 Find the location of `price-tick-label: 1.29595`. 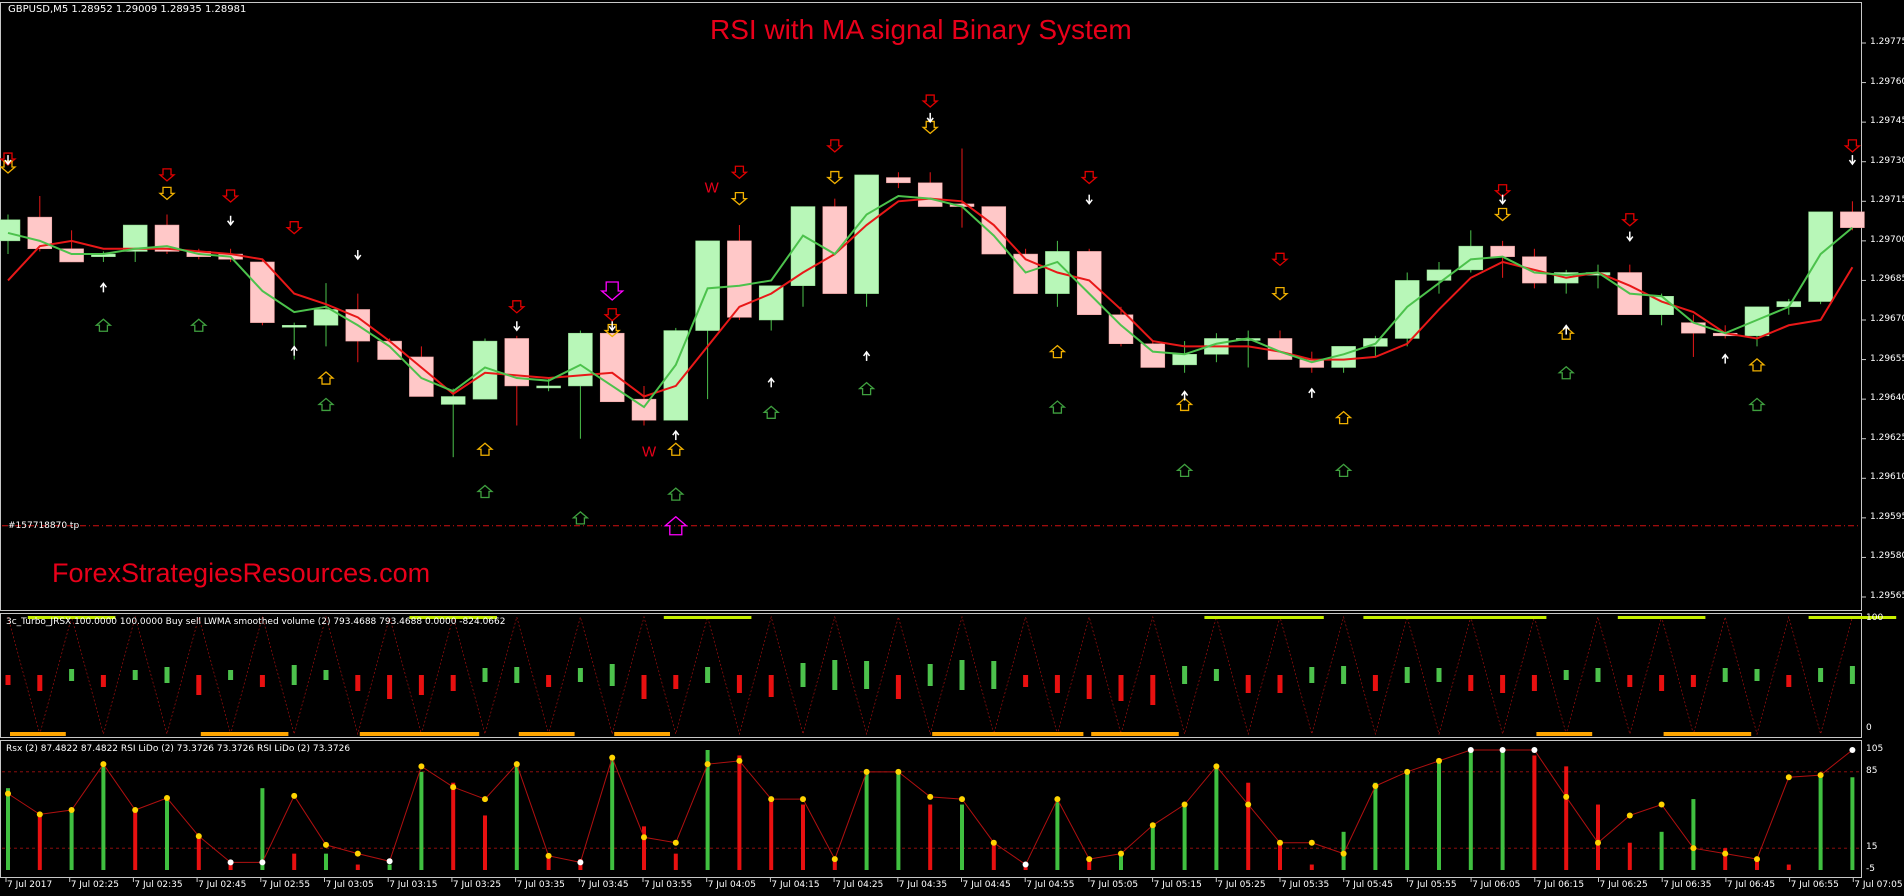

price-tick-label: 1.29595 is located at coordinates (1887, 516).